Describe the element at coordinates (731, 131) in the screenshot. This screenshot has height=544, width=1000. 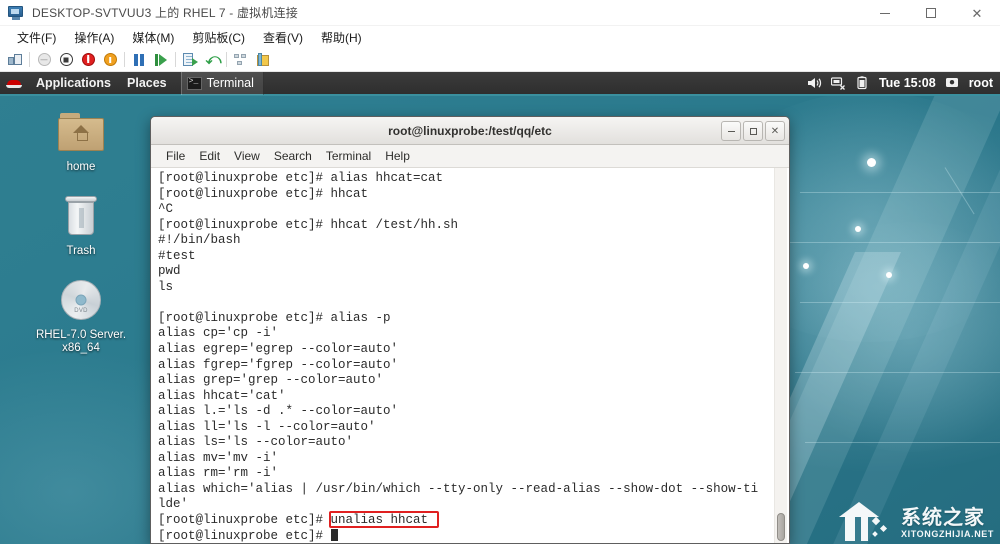
I see `terminal-minimize-button` at that location.